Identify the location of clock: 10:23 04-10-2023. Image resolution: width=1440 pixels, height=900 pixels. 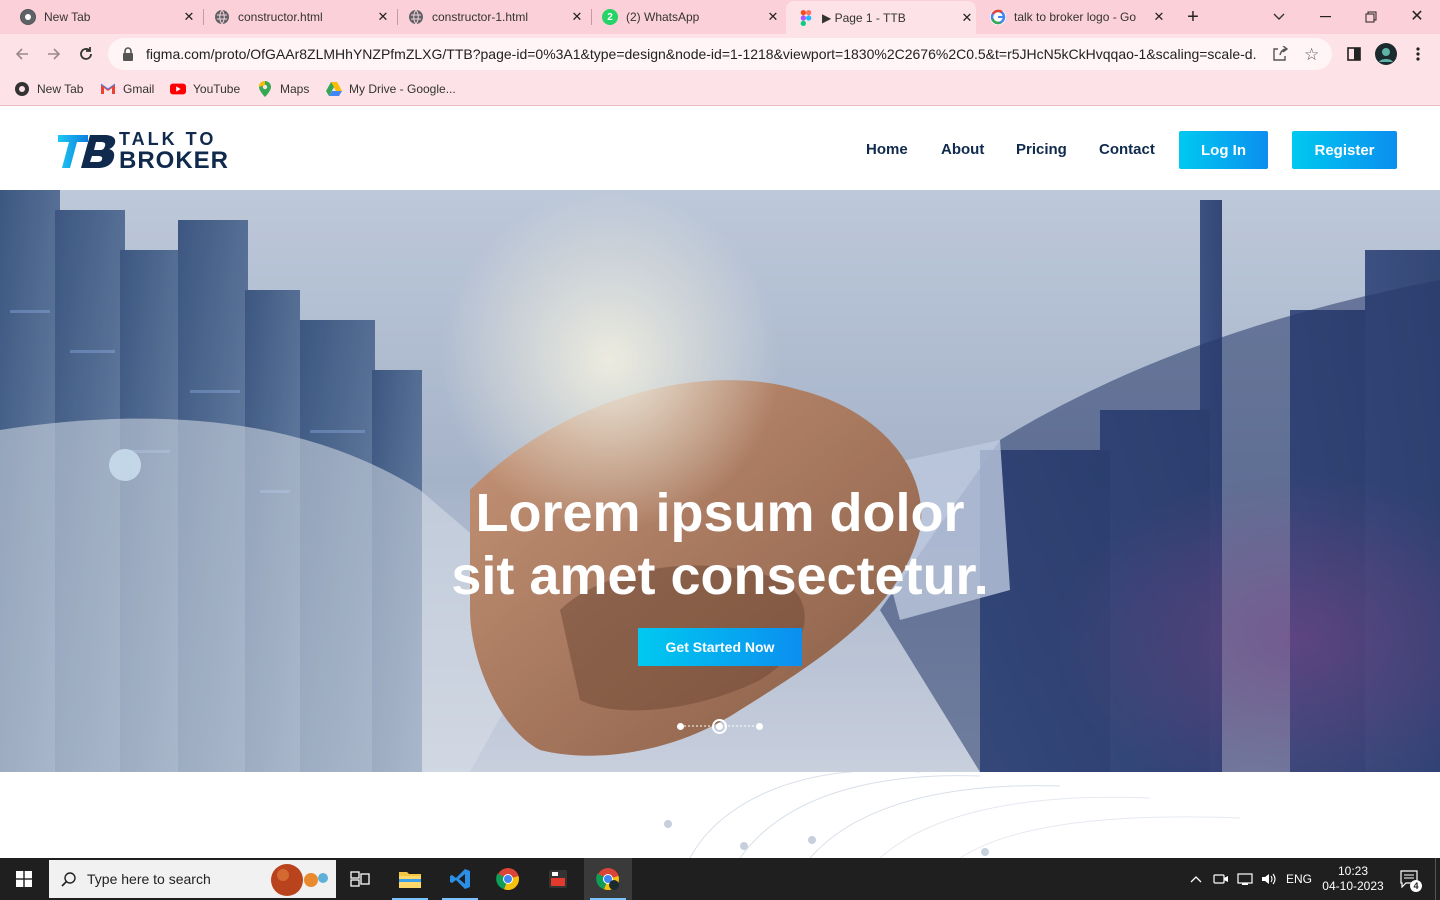
(1353, 879).